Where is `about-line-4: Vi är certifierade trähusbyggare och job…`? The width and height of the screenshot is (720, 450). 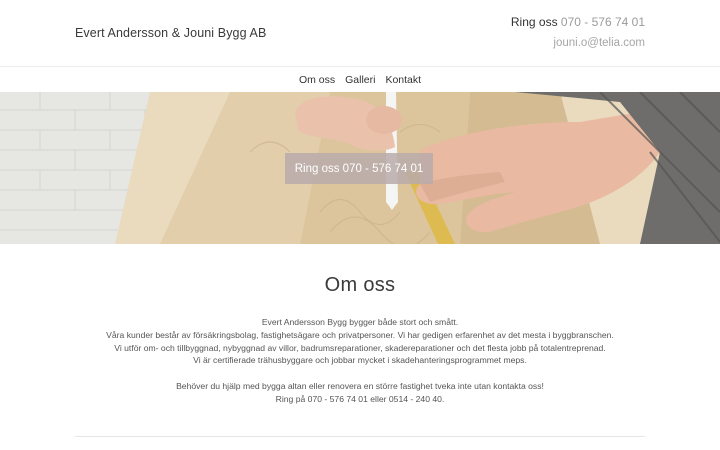 about-line-4: Vi är certifierade trähusbyggare och job… is located at coordinates (360, 360).